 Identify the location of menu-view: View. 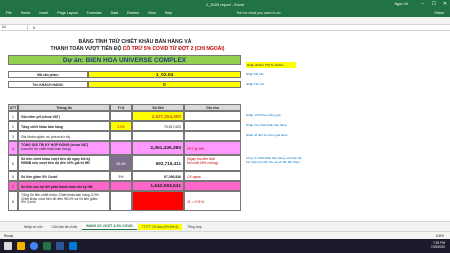
(152, 13).